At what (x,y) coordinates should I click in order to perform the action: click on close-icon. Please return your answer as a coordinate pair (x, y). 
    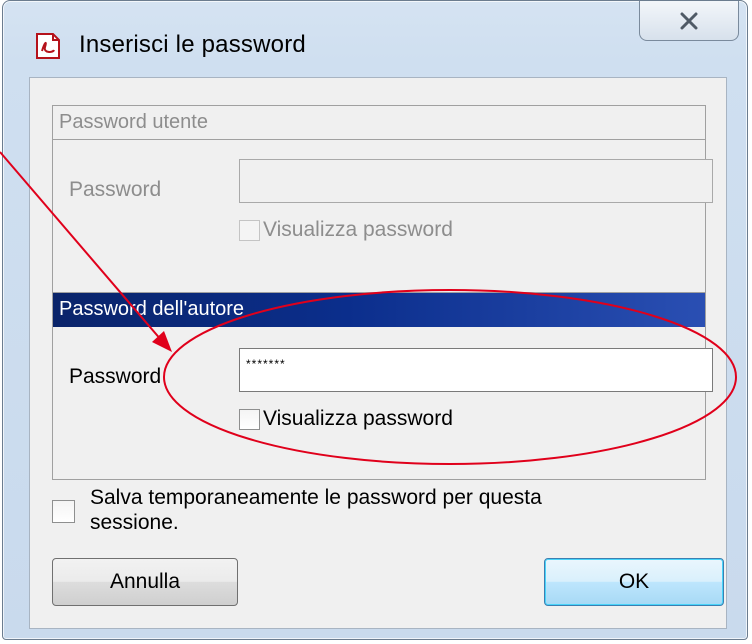
    Looking at the image, I should click on (689, 20).